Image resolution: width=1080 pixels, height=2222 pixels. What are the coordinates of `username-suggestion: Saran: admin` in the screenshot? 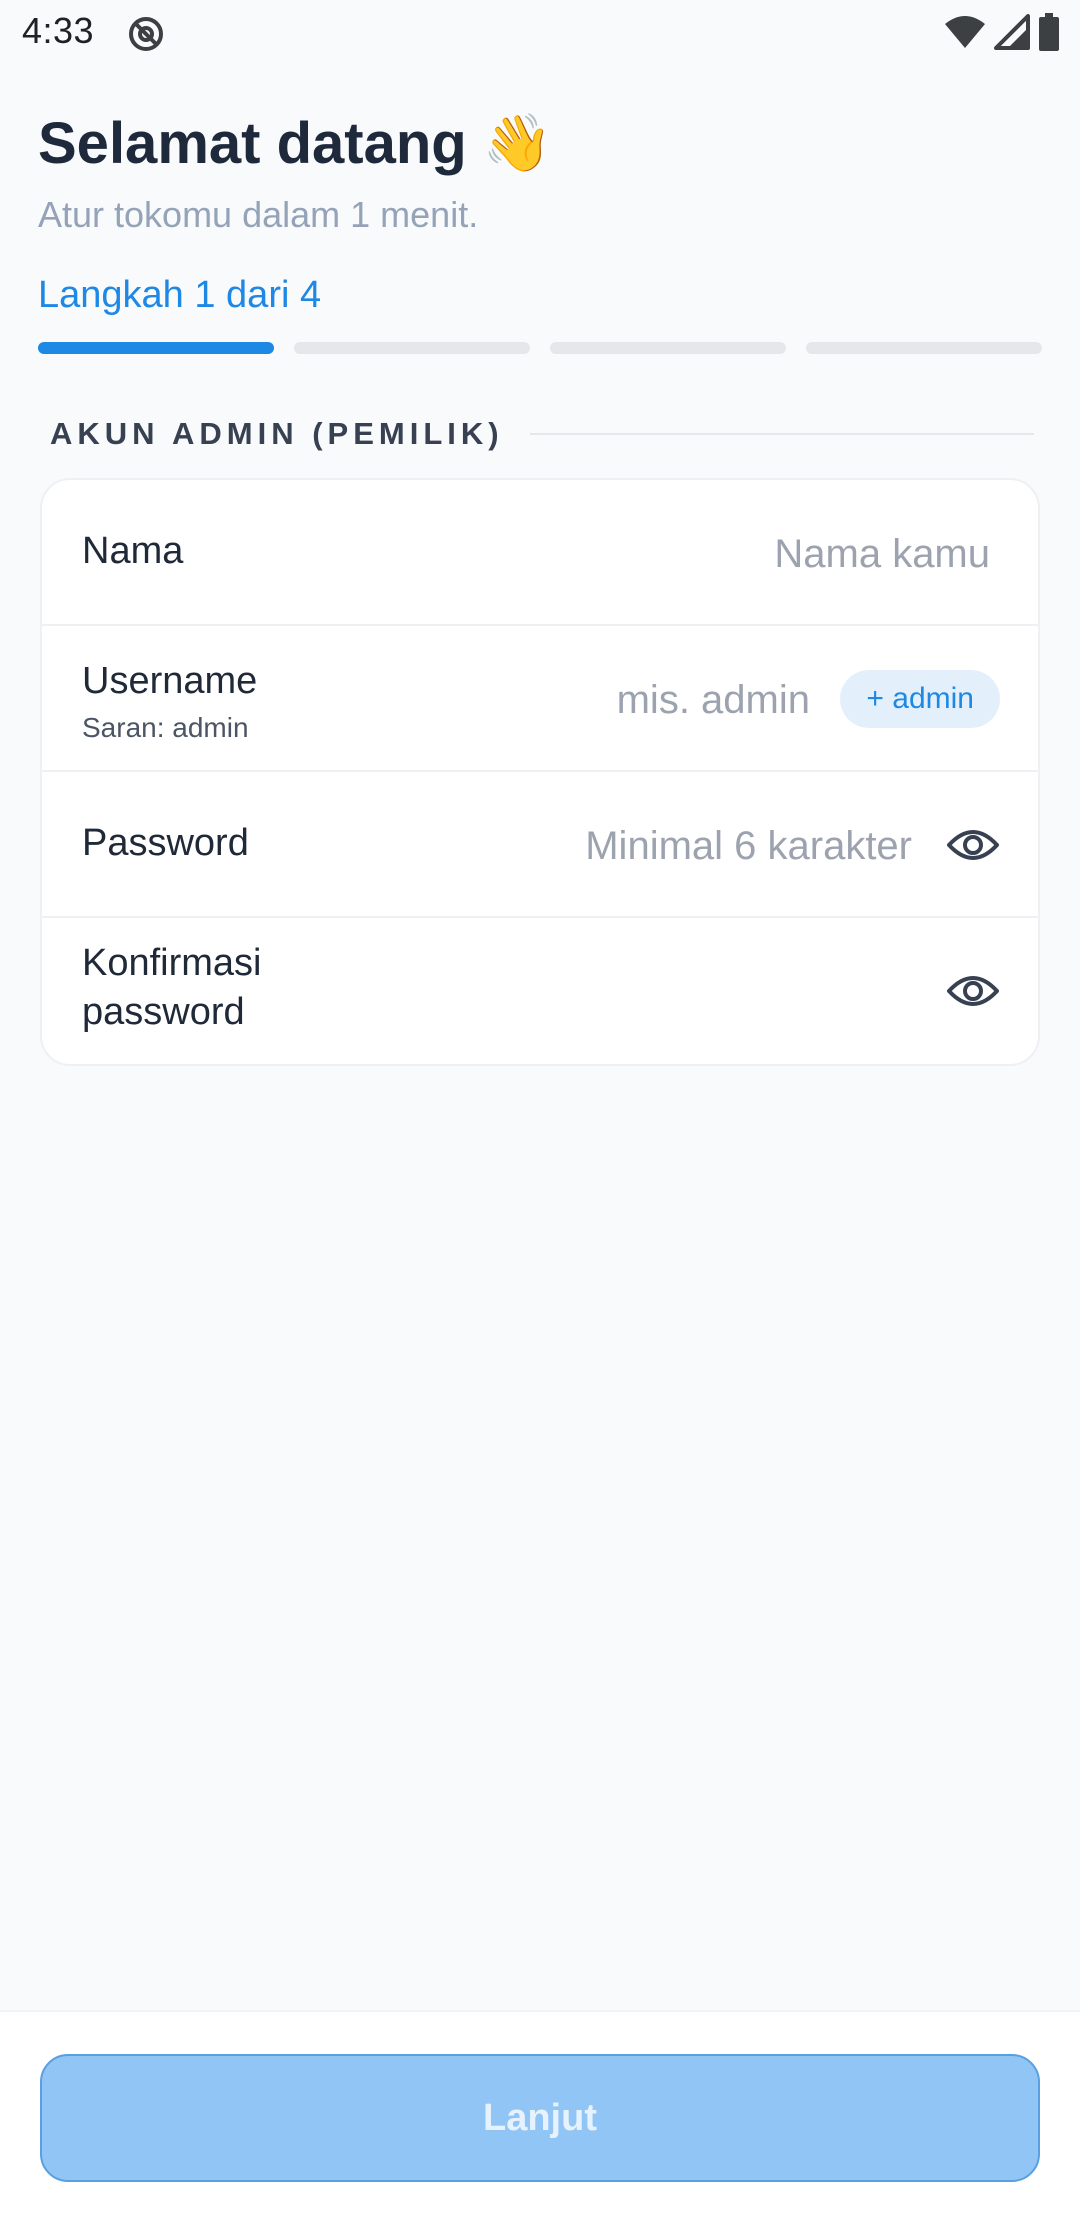 It's located at (165, 727).